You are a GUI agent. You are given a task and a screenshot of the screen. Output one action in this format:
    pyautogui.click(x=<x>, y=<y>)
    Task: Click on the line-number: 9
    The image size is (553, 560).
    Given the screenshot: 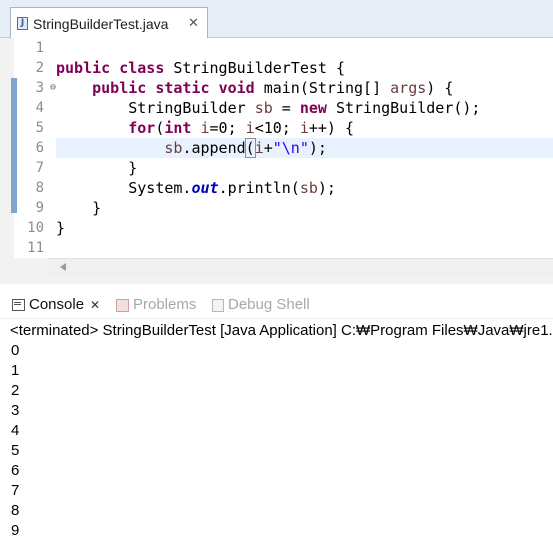 What is the action you would take?
    pyautogui.click(x=39, y=208)
    